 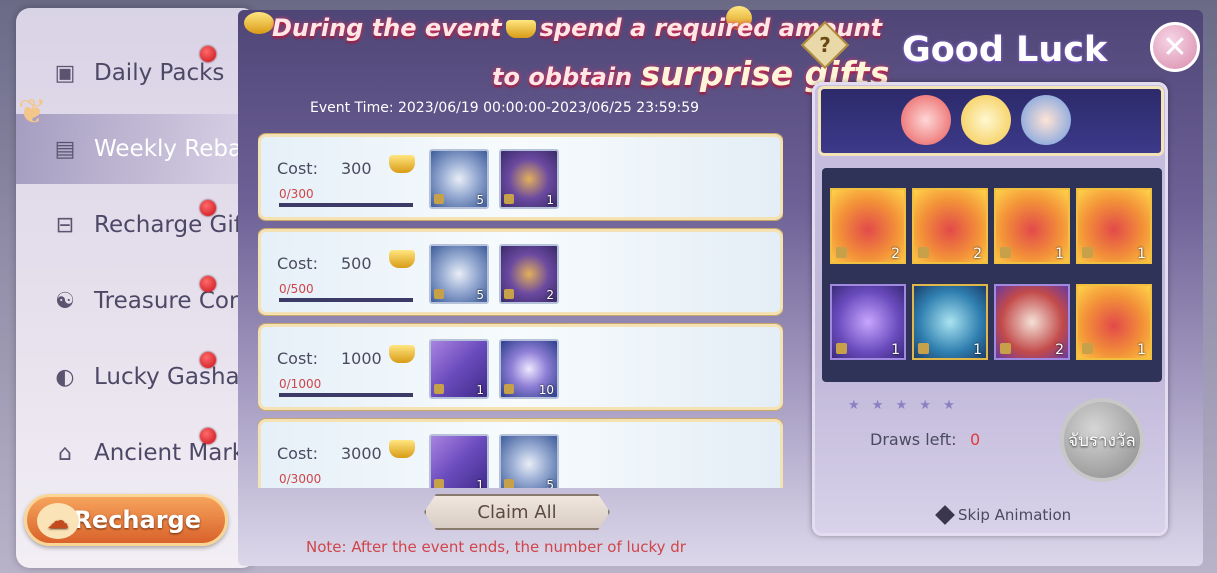 I want to click on close-icon: ✕, so click(x=1175, y=47).